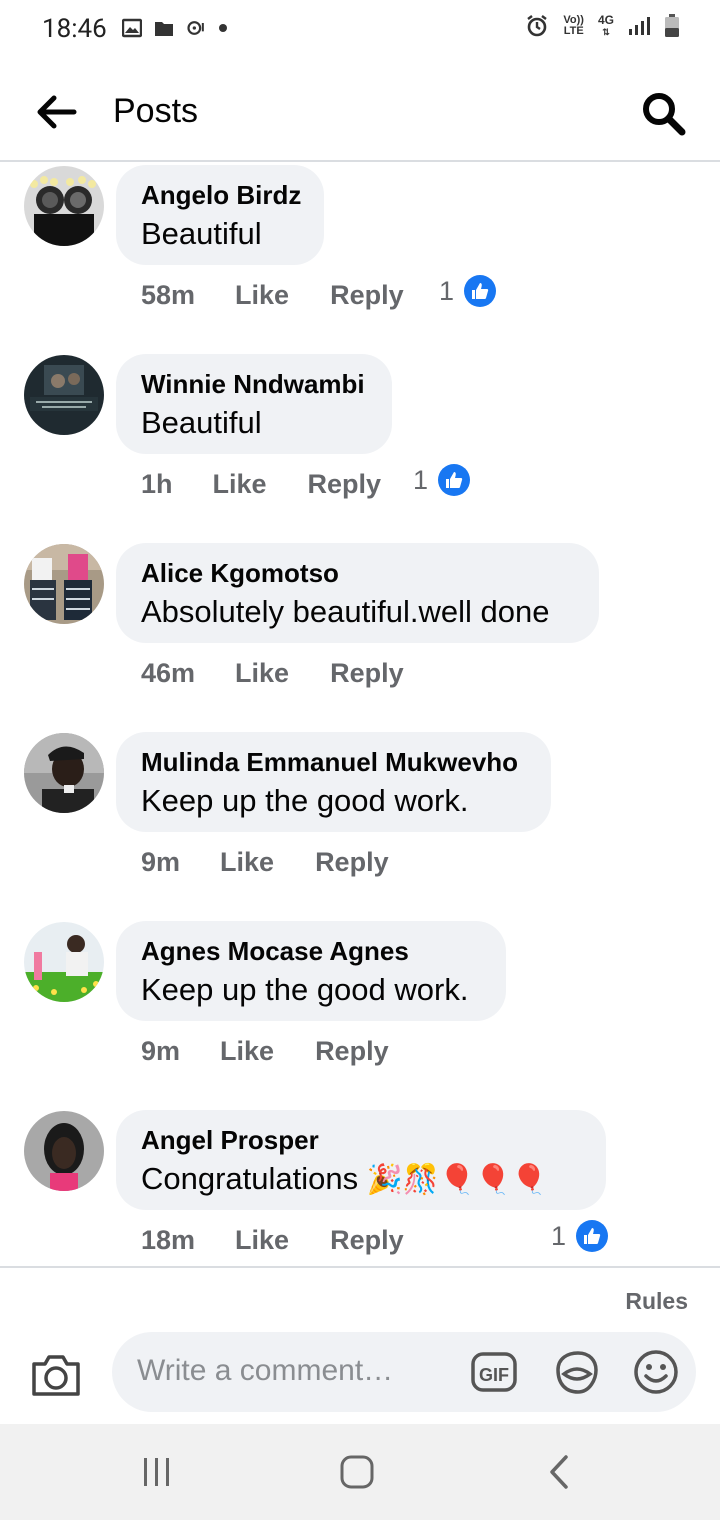 This screenshot has height=1520, width=720. I want to click on network-type-text: 4G, so click(605, 20).